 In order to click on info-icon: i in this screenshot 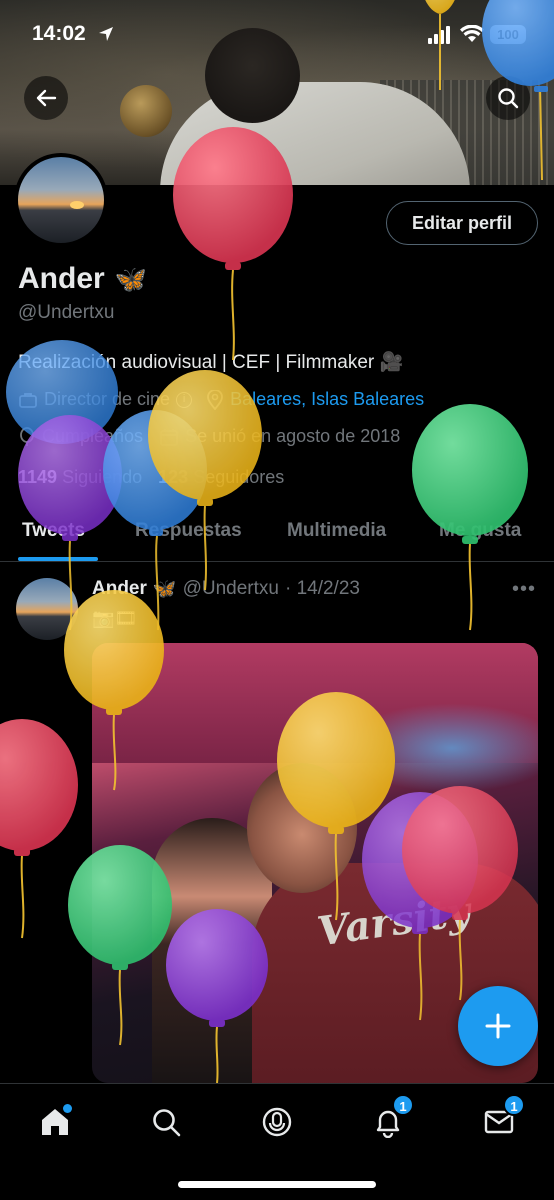, I will do `click(184, 399)`.